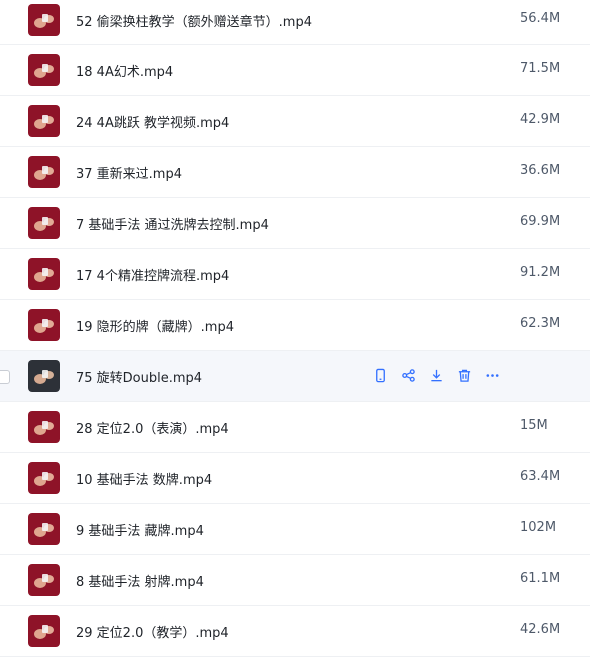  Describe the element at coordinates (152, 121) in the screenshot. I see `file-name: 24 4A跳跃 教学视频.mp4` at that location.